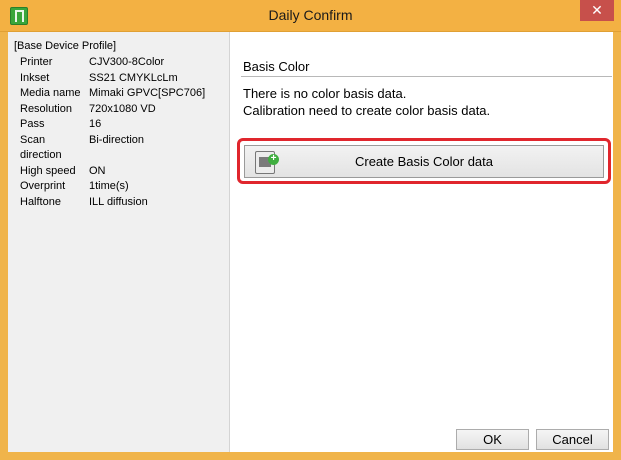  I want to click on window-title: Daily Confirm, so click(310, 15).